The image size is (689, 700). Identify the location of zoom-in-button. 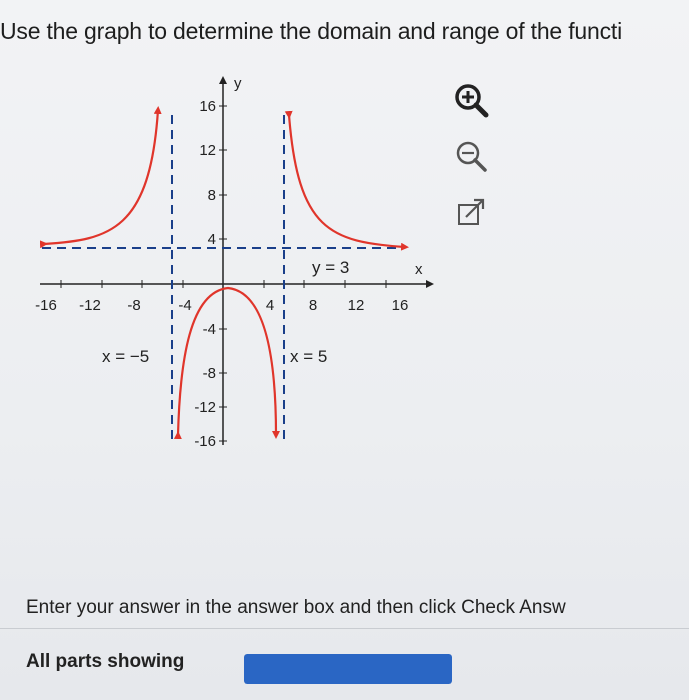
(471, 101).